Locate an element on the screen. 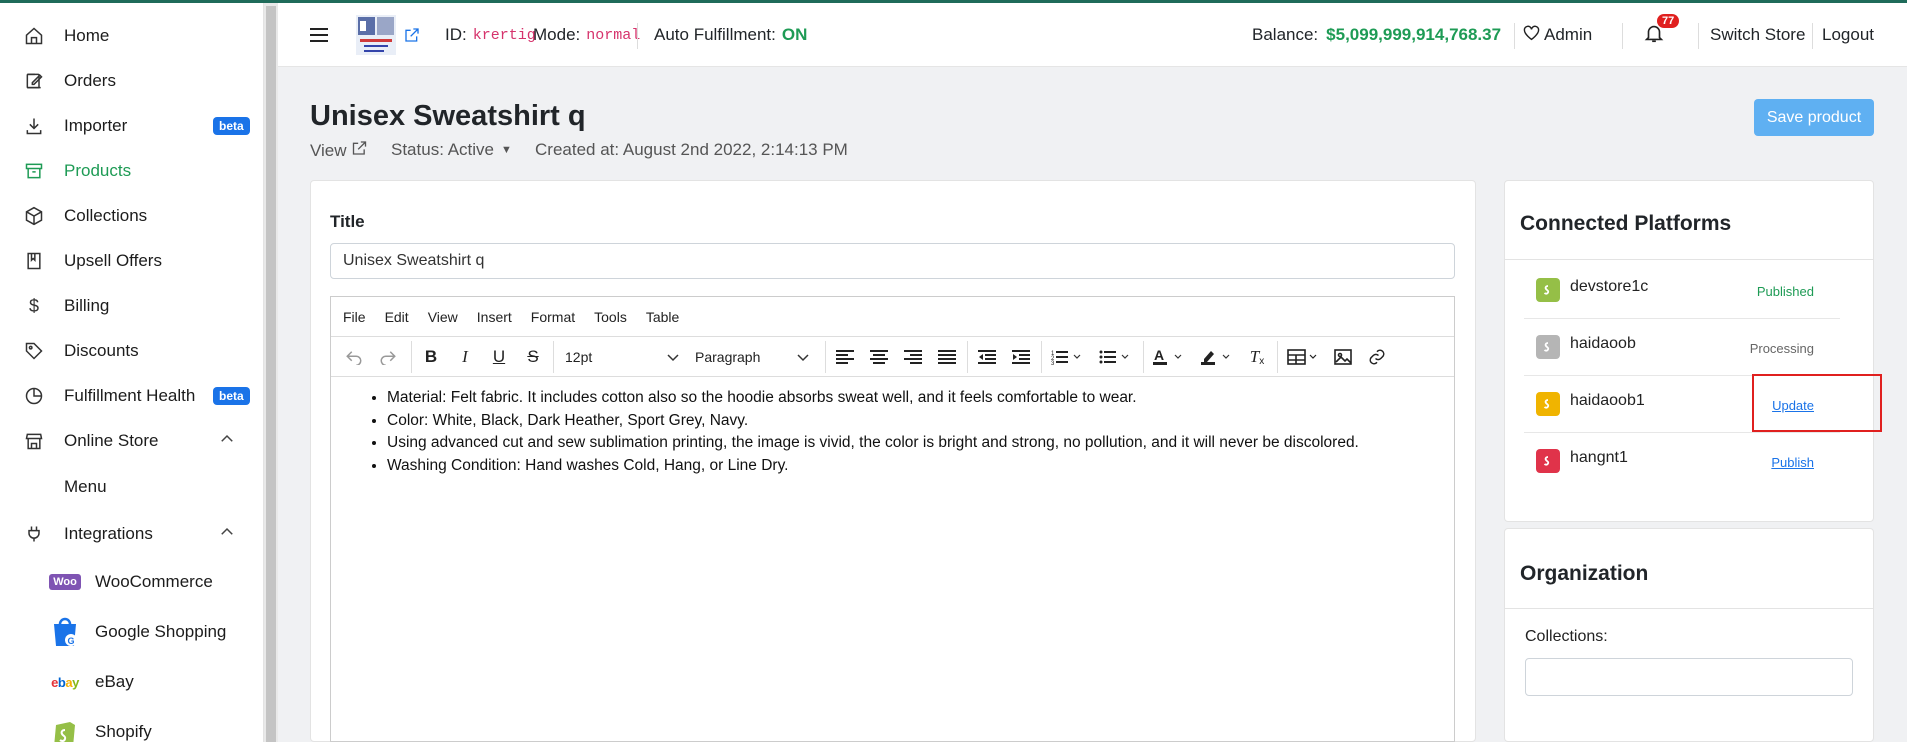 This screenshot has width=1907, height=742. font-size-value: 12pt is located at coordinates (579, 357).